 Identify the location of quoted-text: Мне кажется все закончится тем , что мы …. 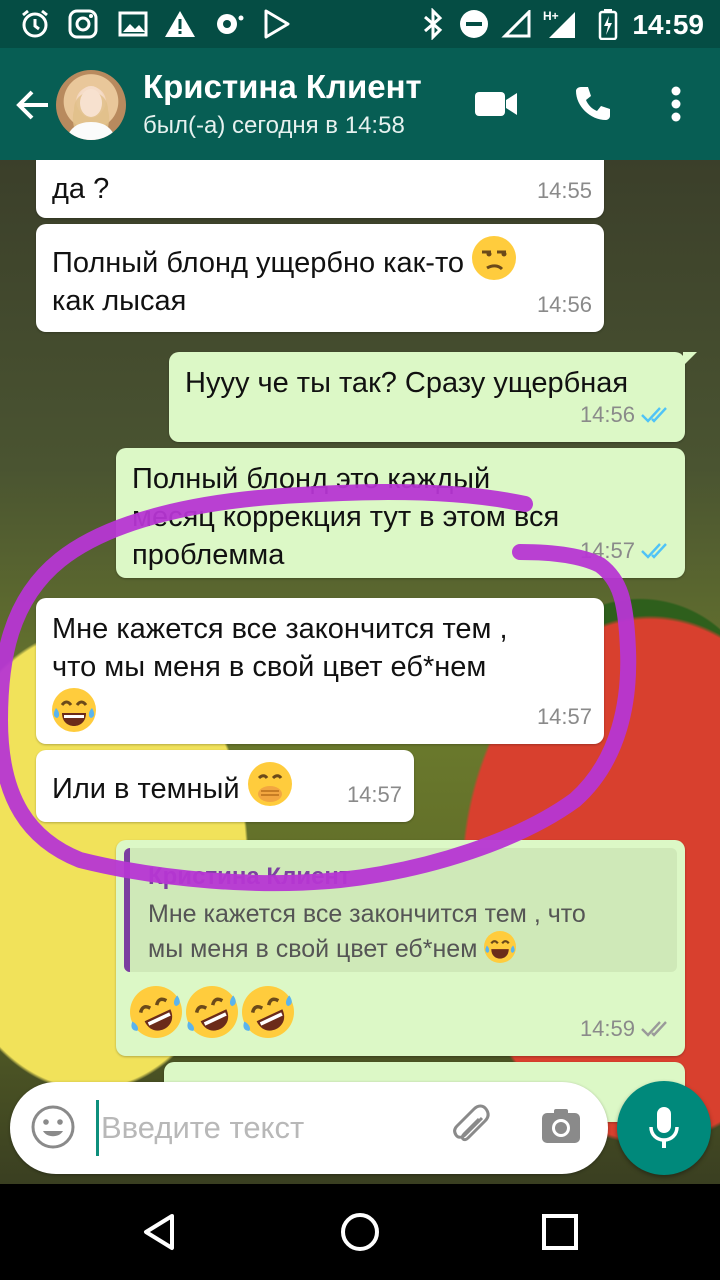
(367, 931).